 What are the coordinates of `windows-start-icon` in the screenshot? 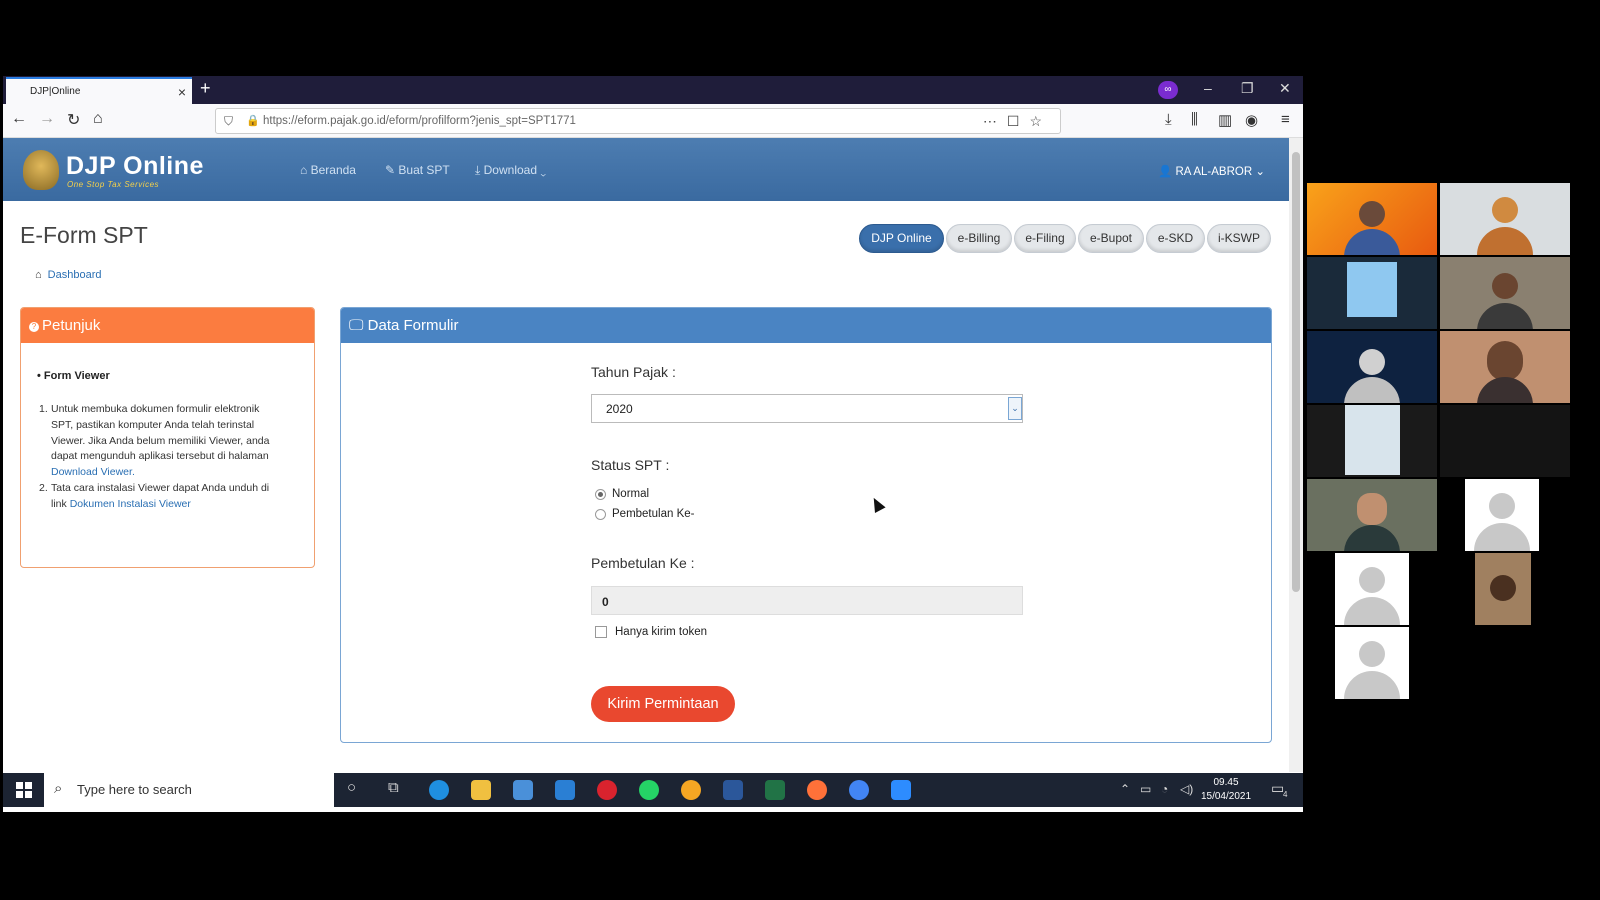 It's located at (24, 790).